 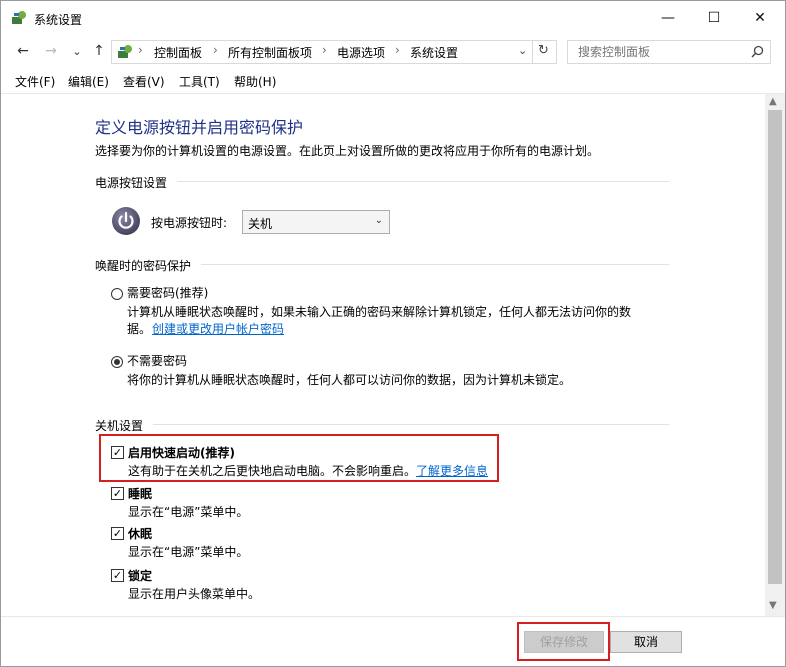 I want to click on radio-no-password, so click(x=117, y=362).